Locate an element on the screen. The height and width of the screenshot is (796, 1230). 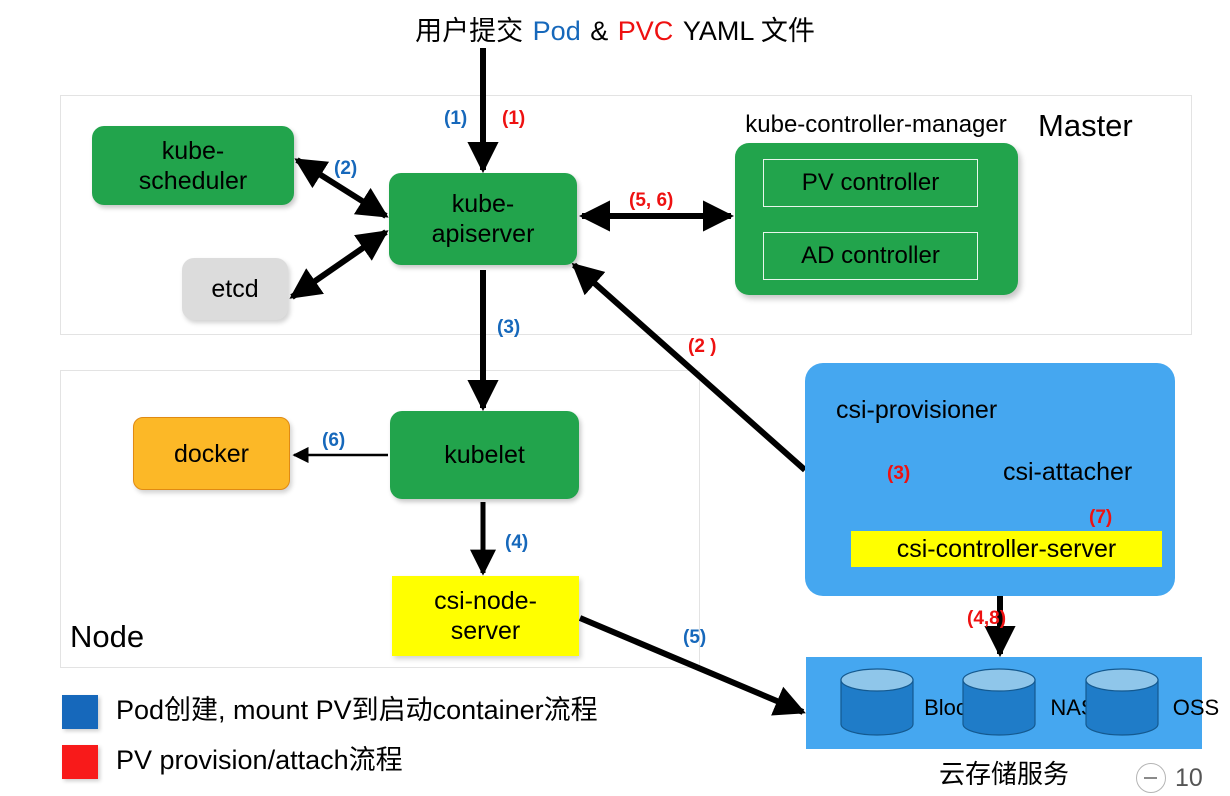
step-label-blue-1: (1) is located at coordinates (456, 118).